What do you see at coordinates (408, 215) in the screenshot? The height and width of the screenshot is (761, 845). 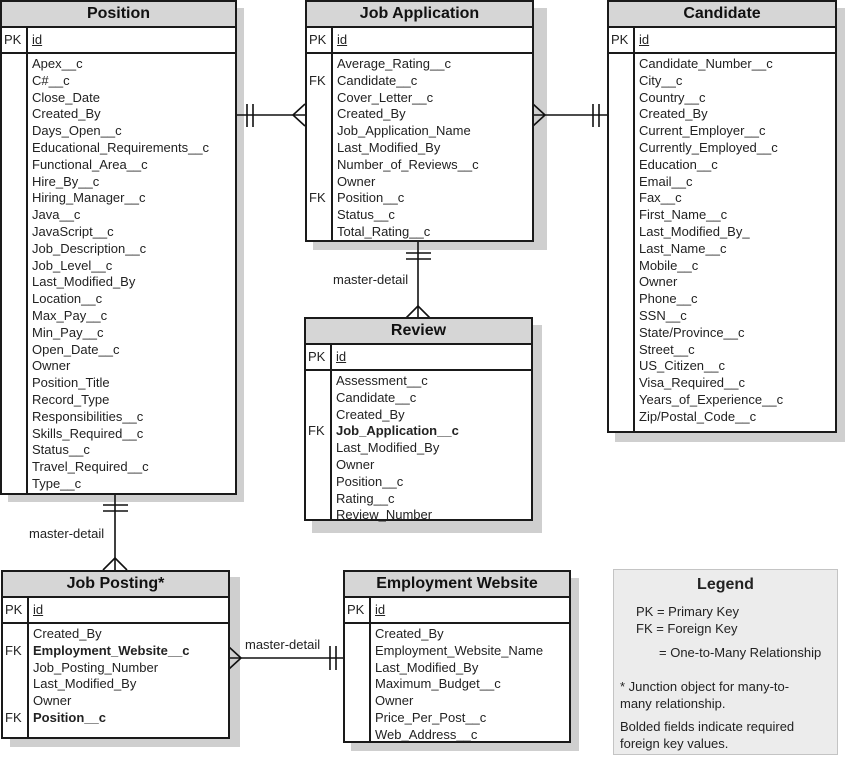 I see `field-row: Status__c` at bounding box center [408, 215].